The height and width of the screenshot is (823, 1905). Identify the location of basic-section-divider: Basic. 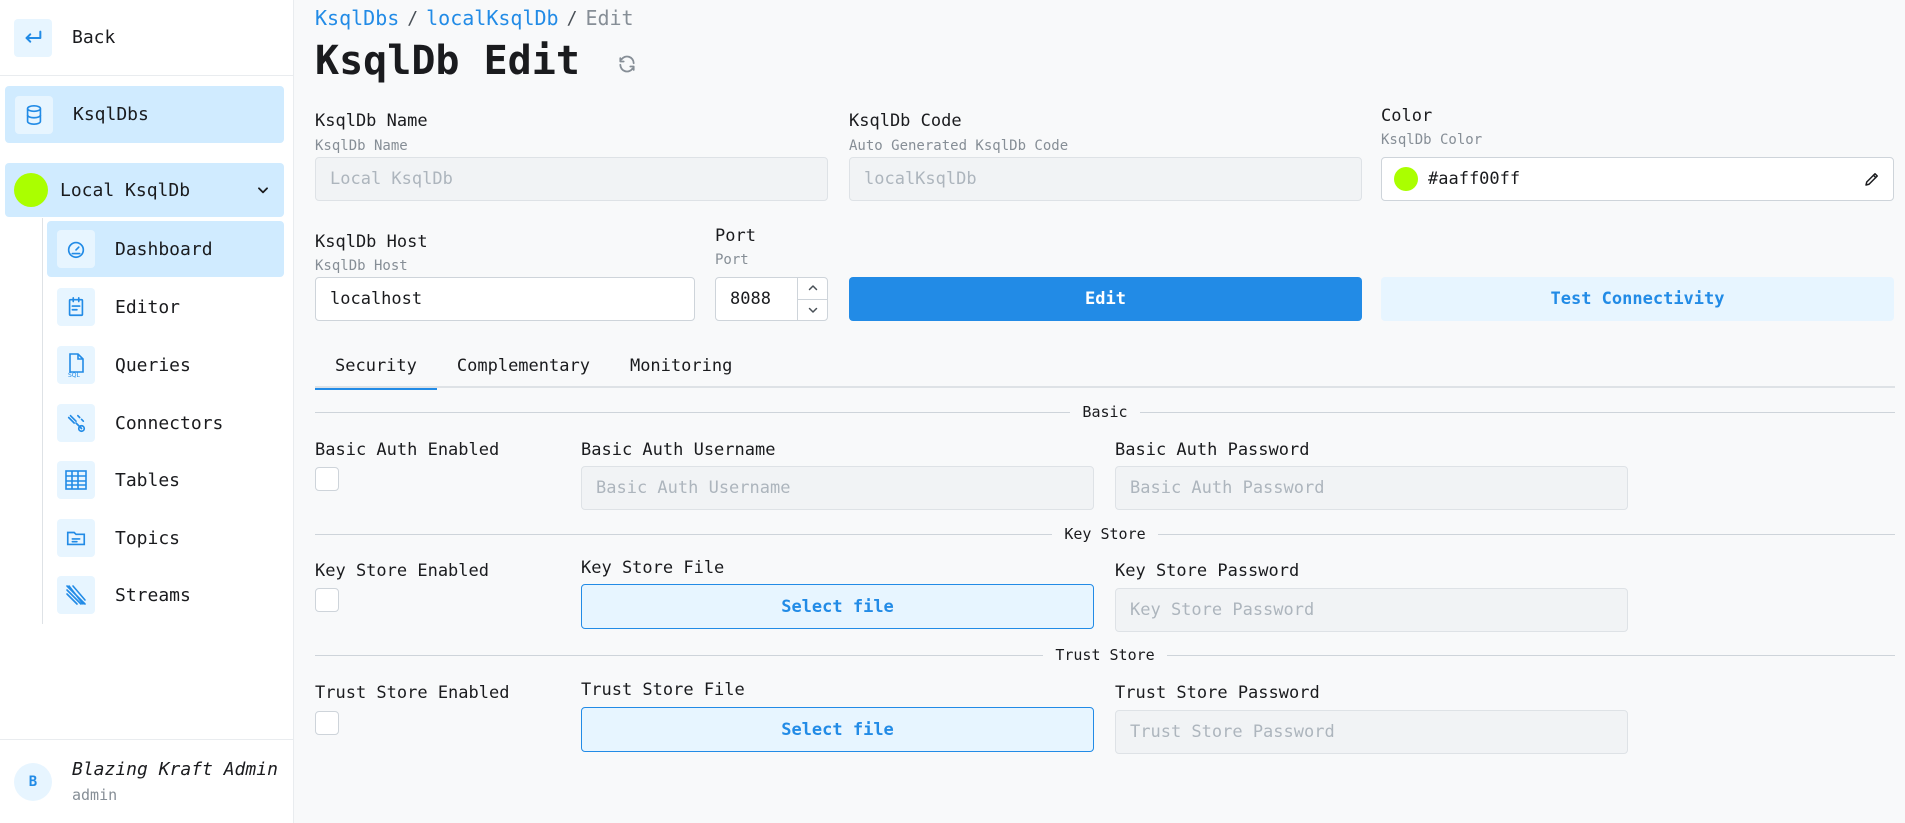
(1105, 412).